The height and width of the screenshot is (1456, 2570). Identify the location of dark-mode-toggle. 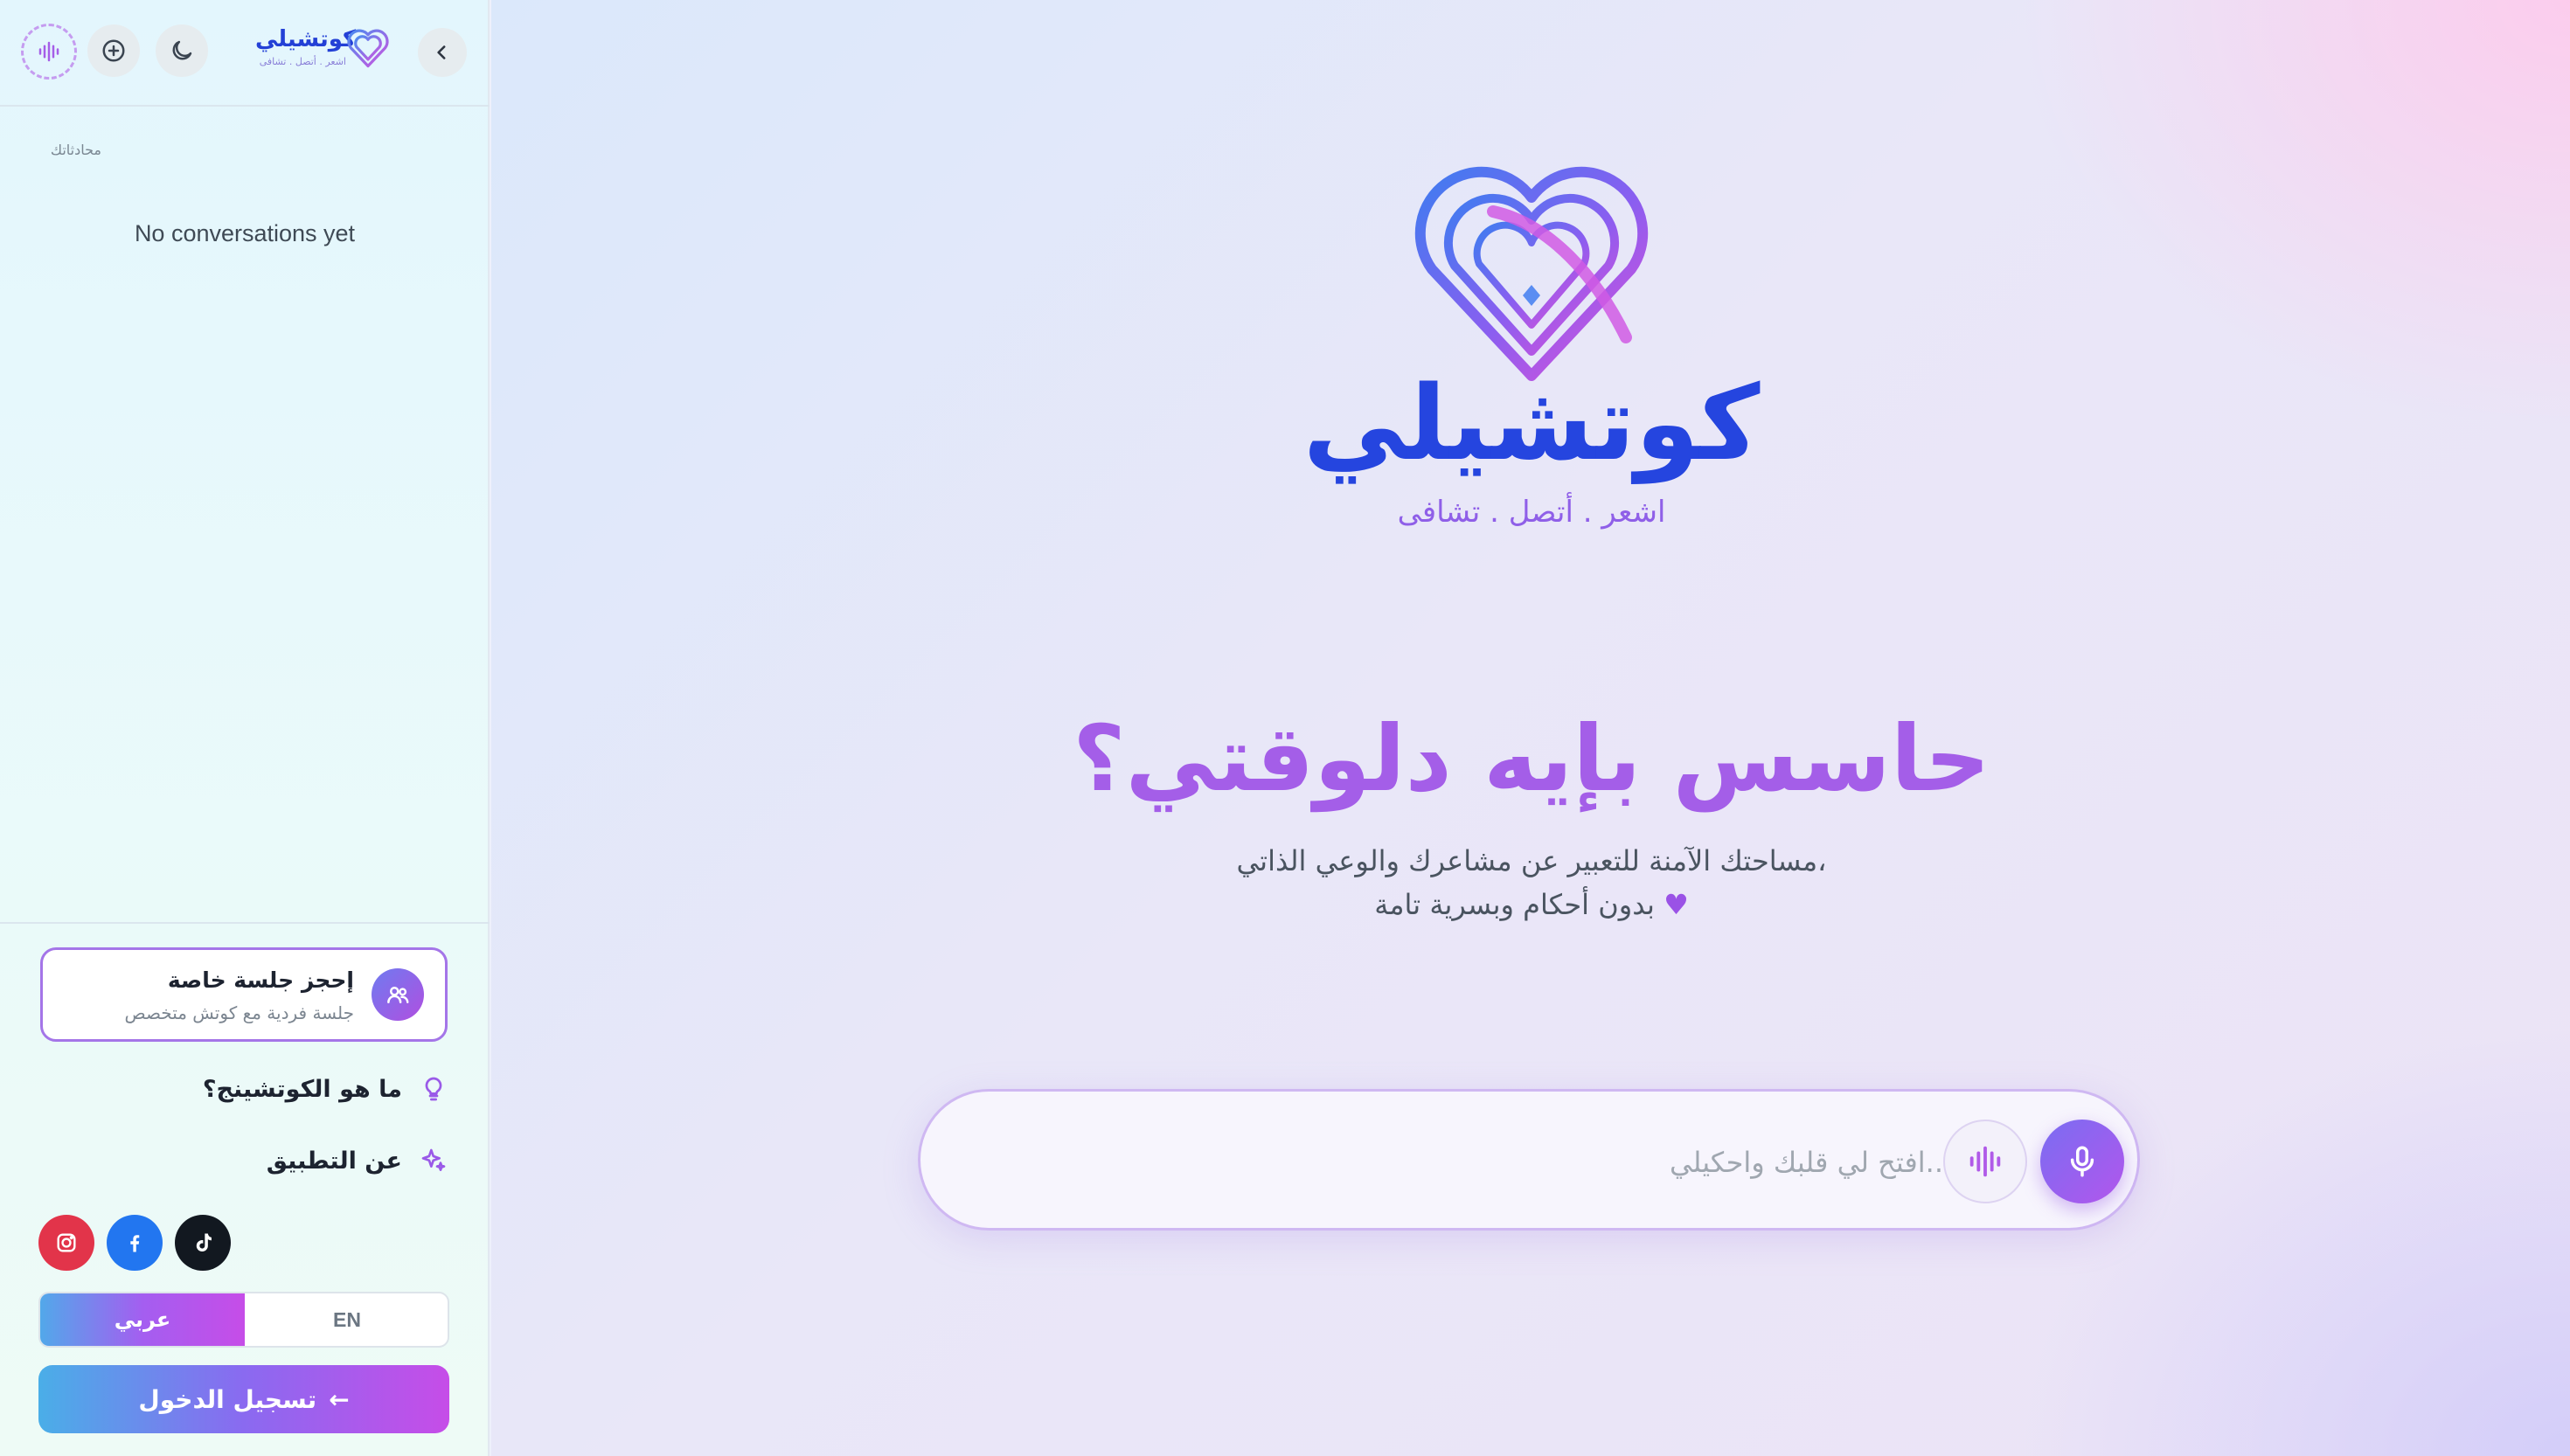
(182, 50).